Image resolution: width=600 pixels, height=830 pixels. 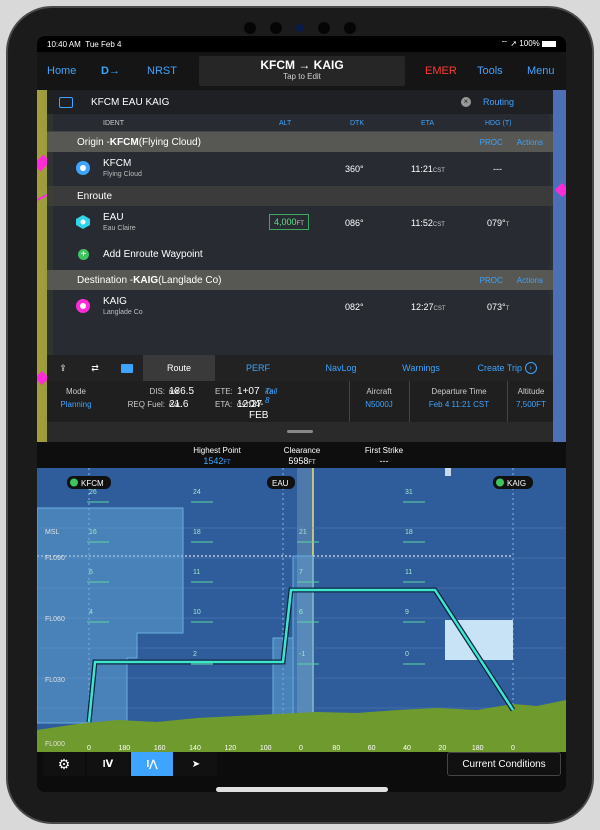 What do you see at coordinates (300, 169) in the screenshot?
I see `waypoint-row-origin: KFCM Flying Cloud 360° 11:21CST ---` at bounding box center [300, 169].